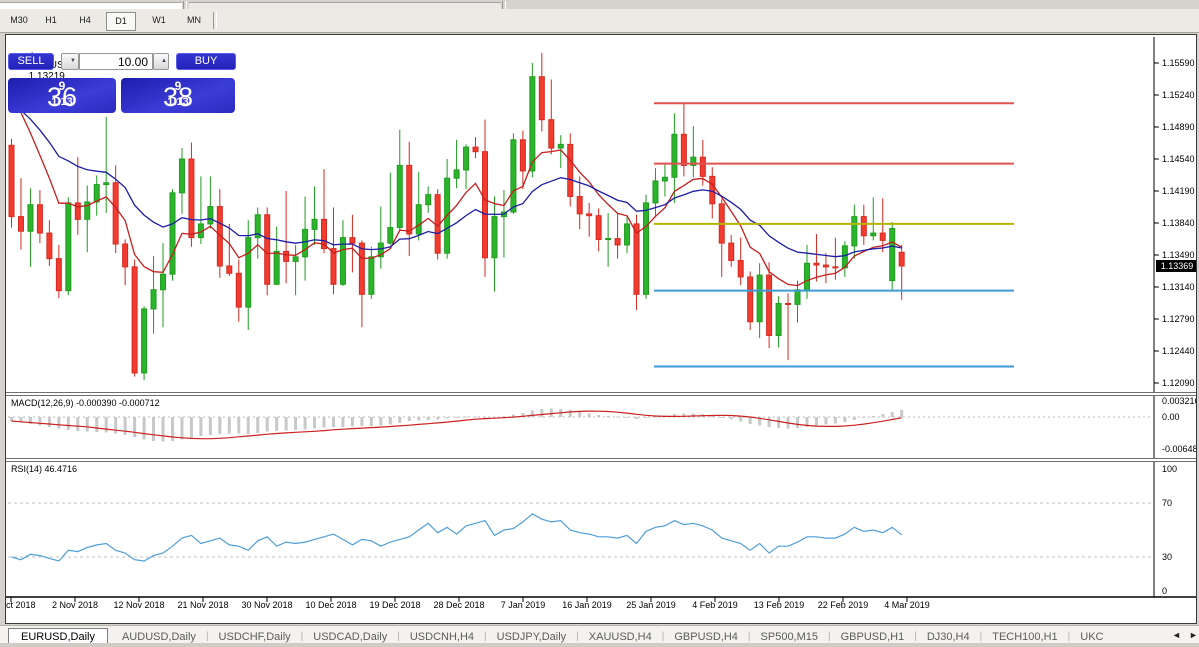 The height and width of the screenshot is (647, 1199). What do you see at coordinates (1170, 469) in the screenshot?
I see `rsi-axis-label: 100` at bounding box center [1170, 469].